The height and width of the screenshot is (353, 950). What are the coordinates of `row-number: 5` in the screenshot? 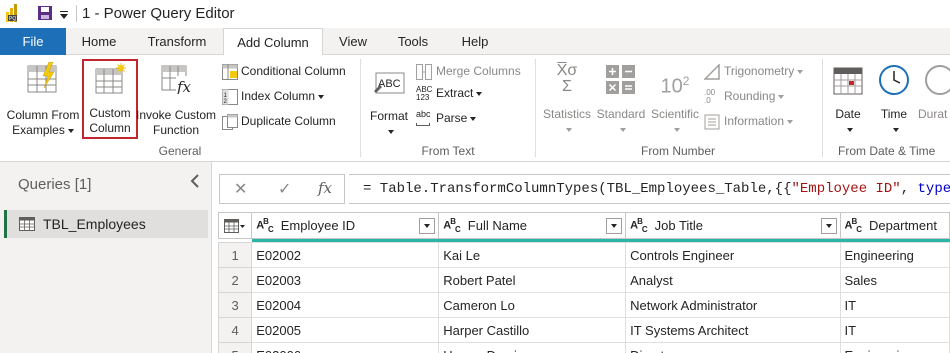 It's located at (235, 347).